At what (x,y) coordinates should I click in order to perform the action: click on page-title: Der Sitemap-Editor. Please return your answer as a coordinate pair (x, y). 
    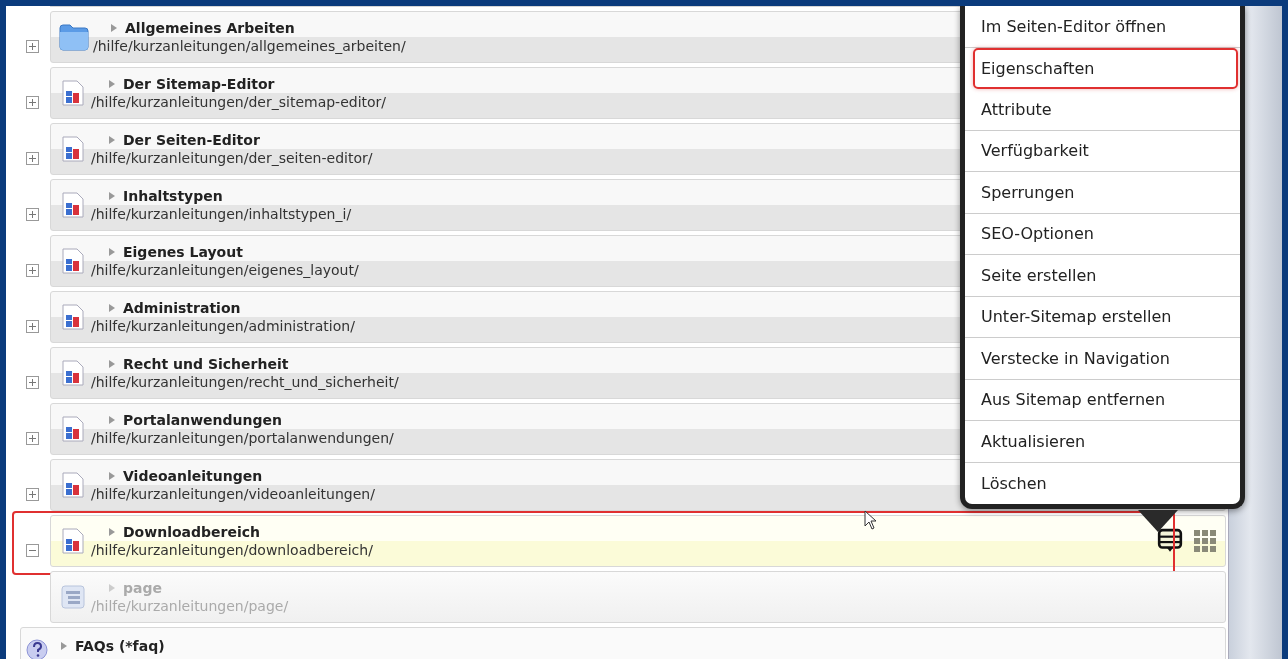
    Looking at the image, I should click on (199, 84).